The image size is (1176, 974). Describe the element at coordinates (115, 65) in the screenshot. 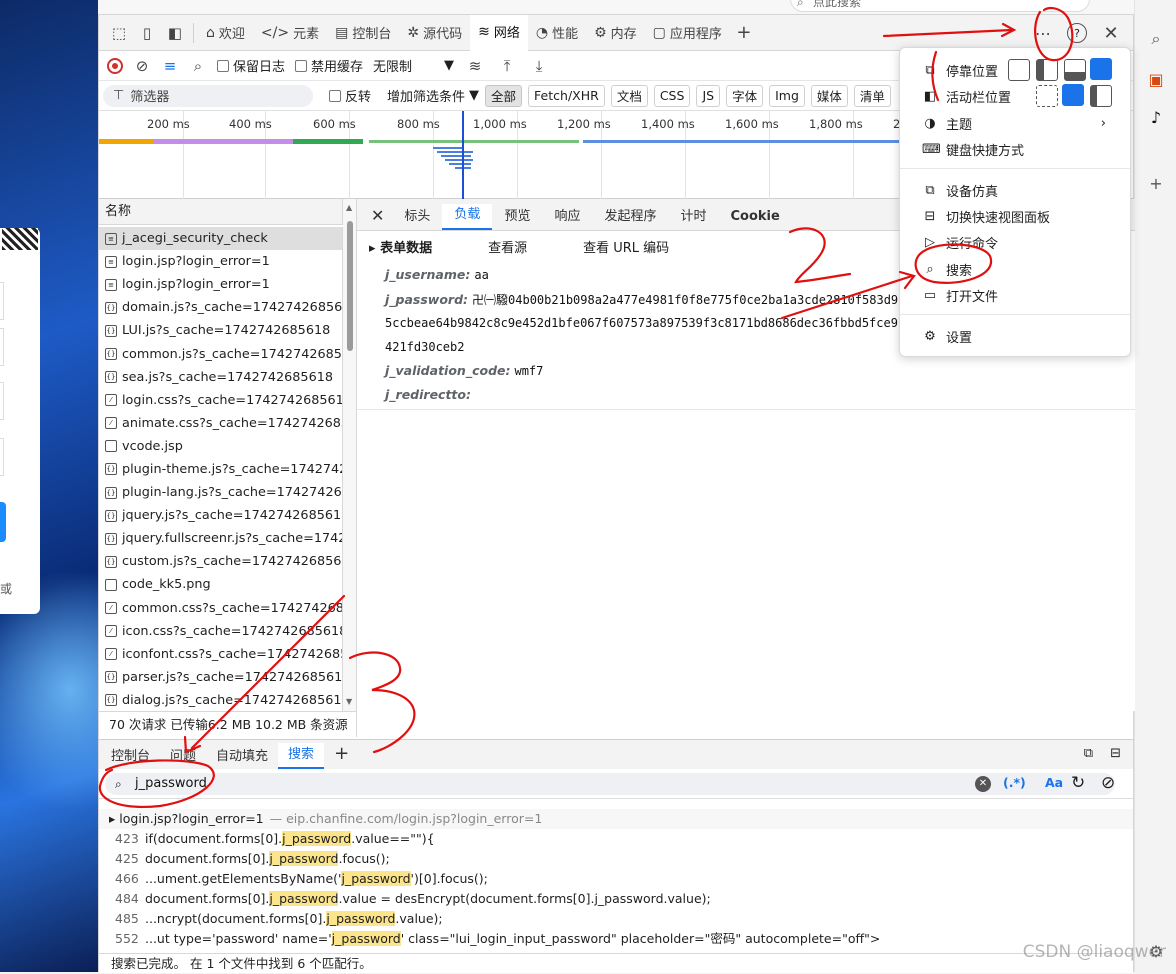

I see `record-icon` at that location.